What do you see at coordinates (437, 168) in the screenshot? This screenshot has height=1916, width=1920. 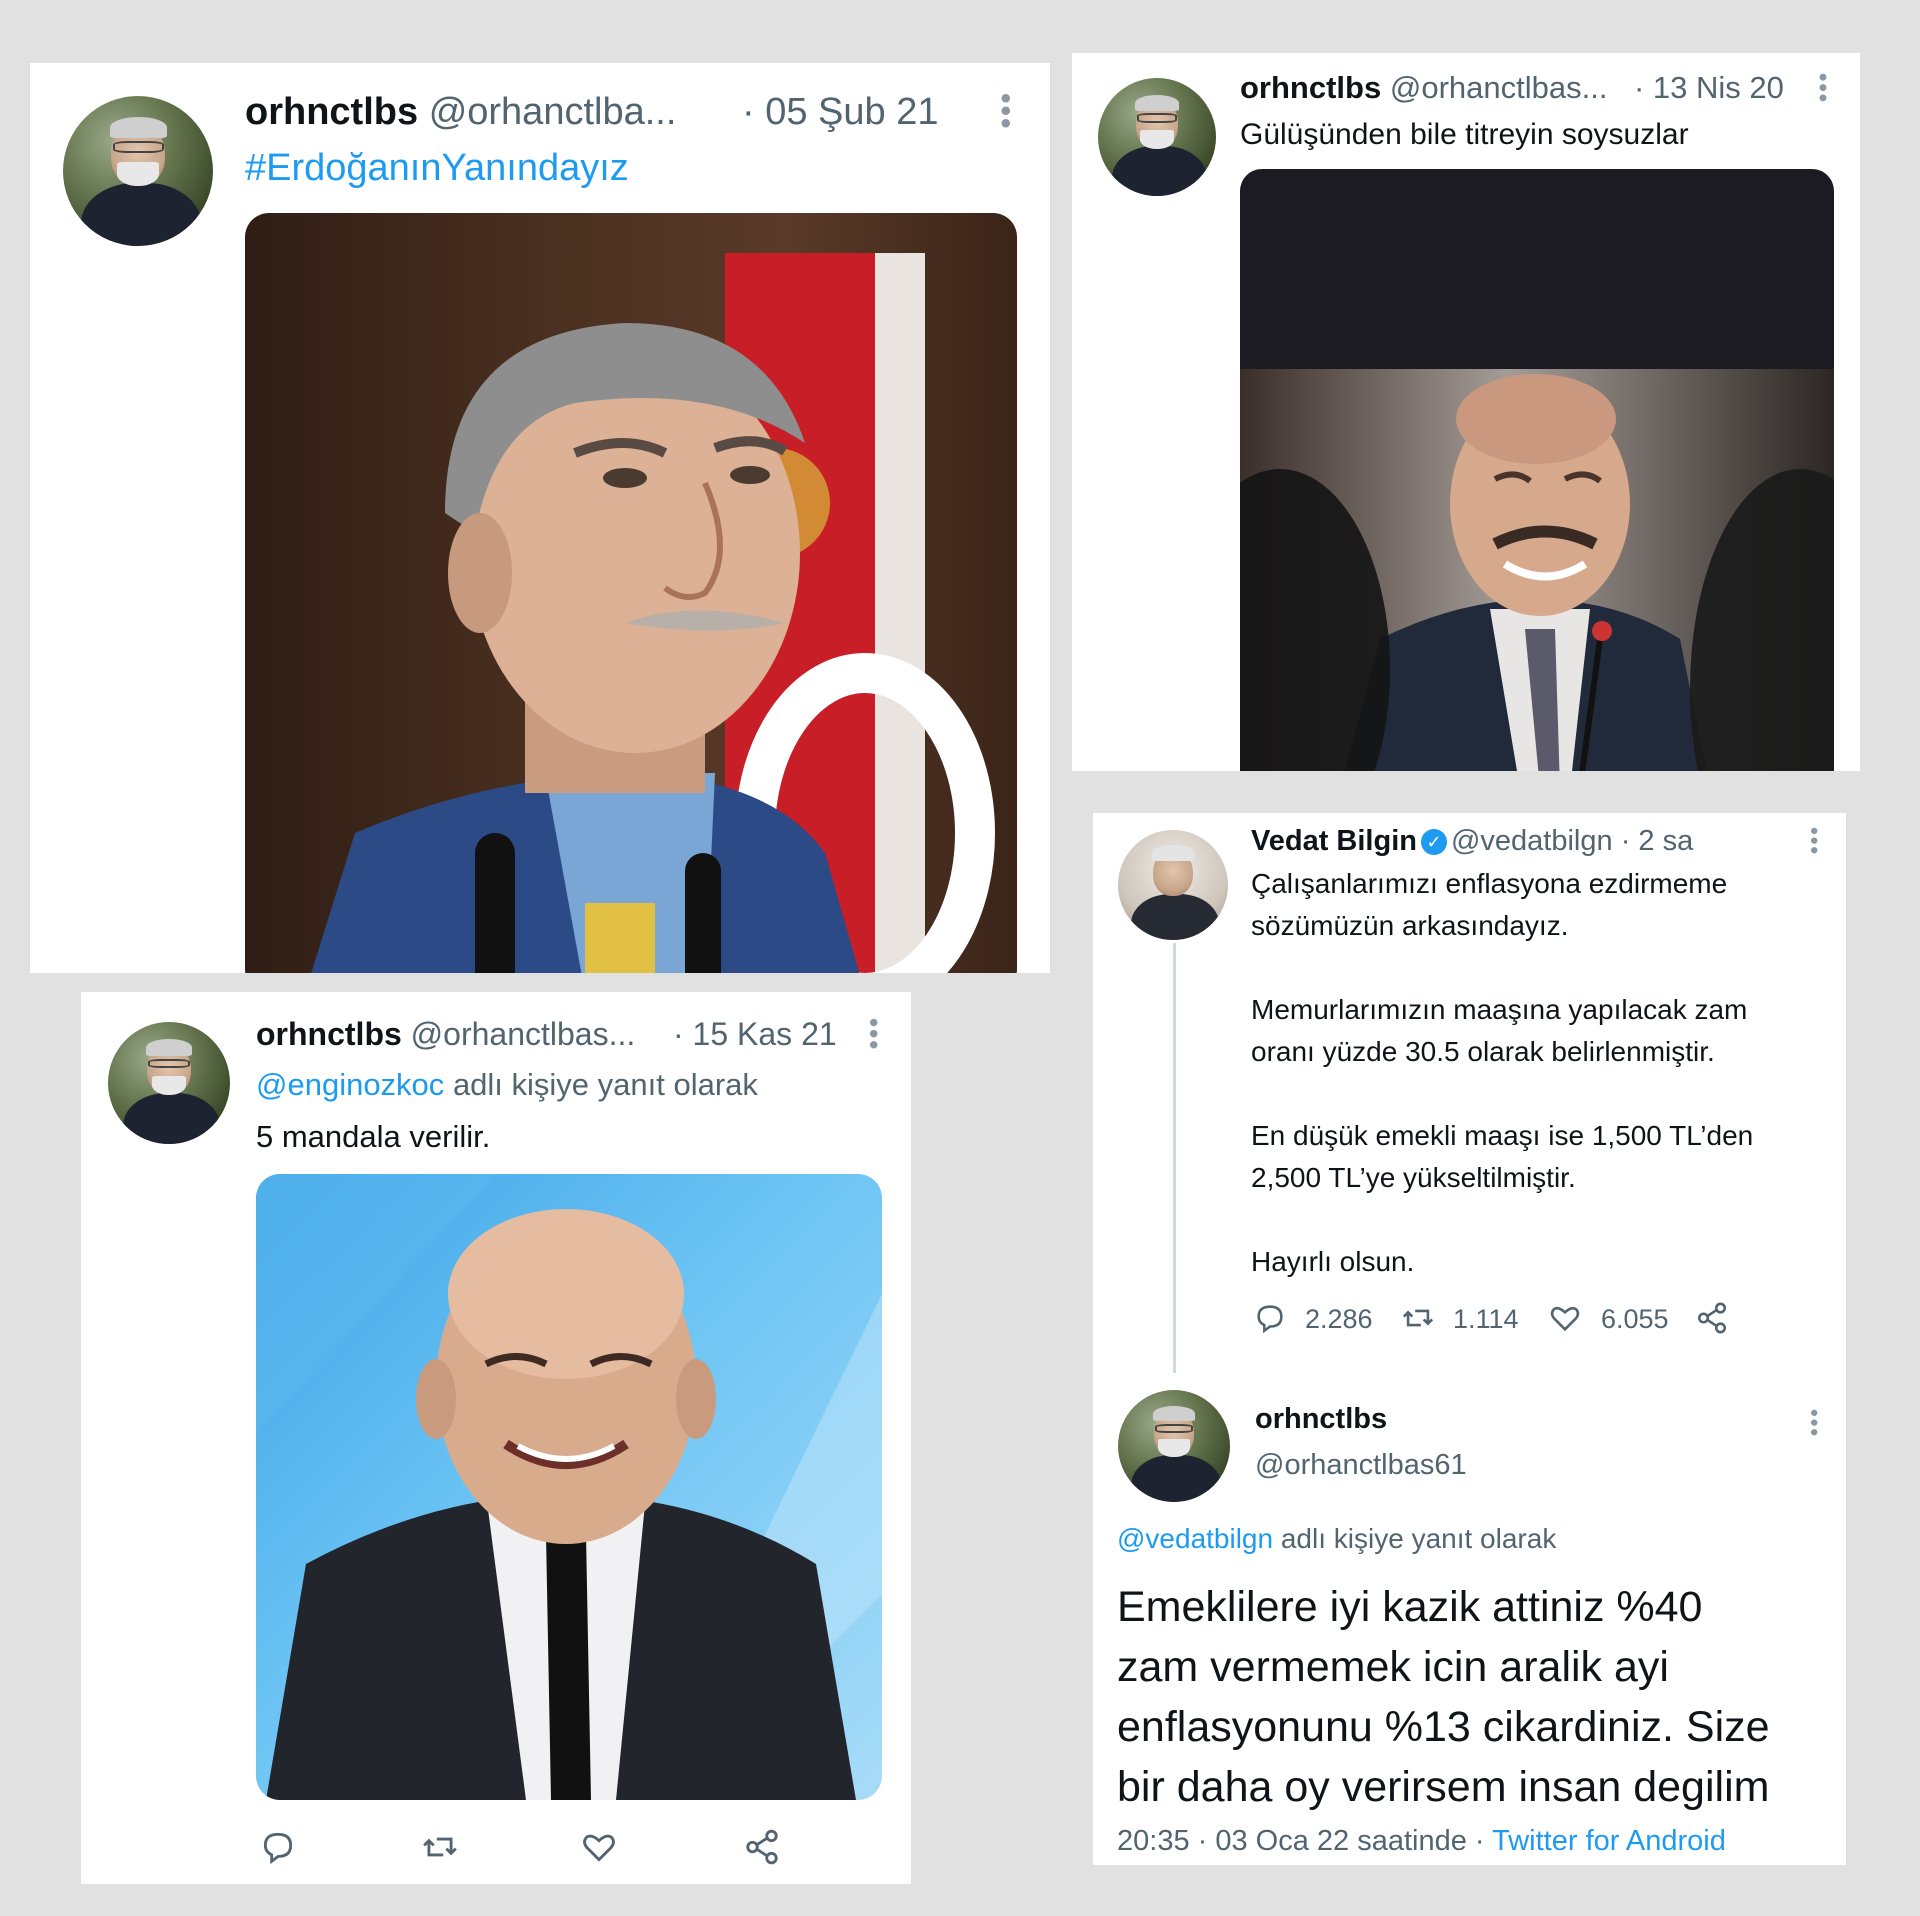 I see `tweet-hashtag: #ErdoğanınYanındayız` at bounding box center [437, 168].